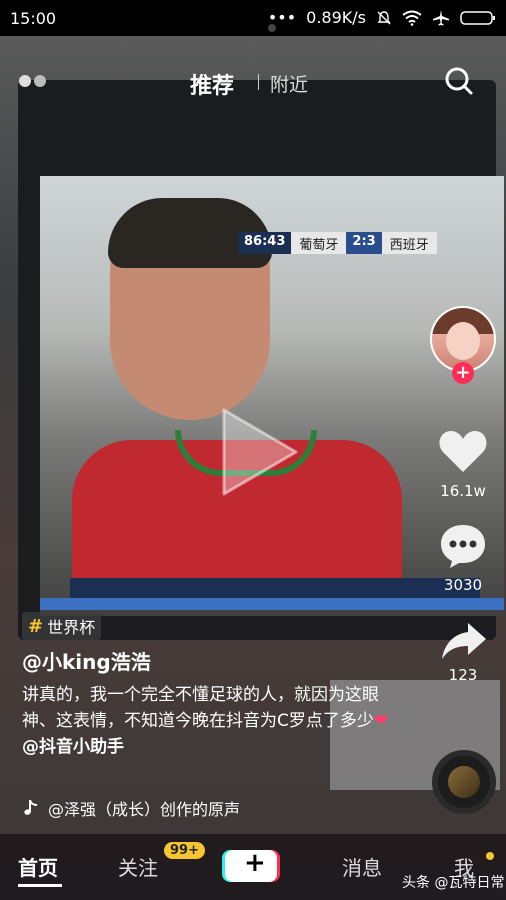 The width and height of the screenshot is (506, 900). I want to click on creator-username: @小king浩浩, so click(86, 660).